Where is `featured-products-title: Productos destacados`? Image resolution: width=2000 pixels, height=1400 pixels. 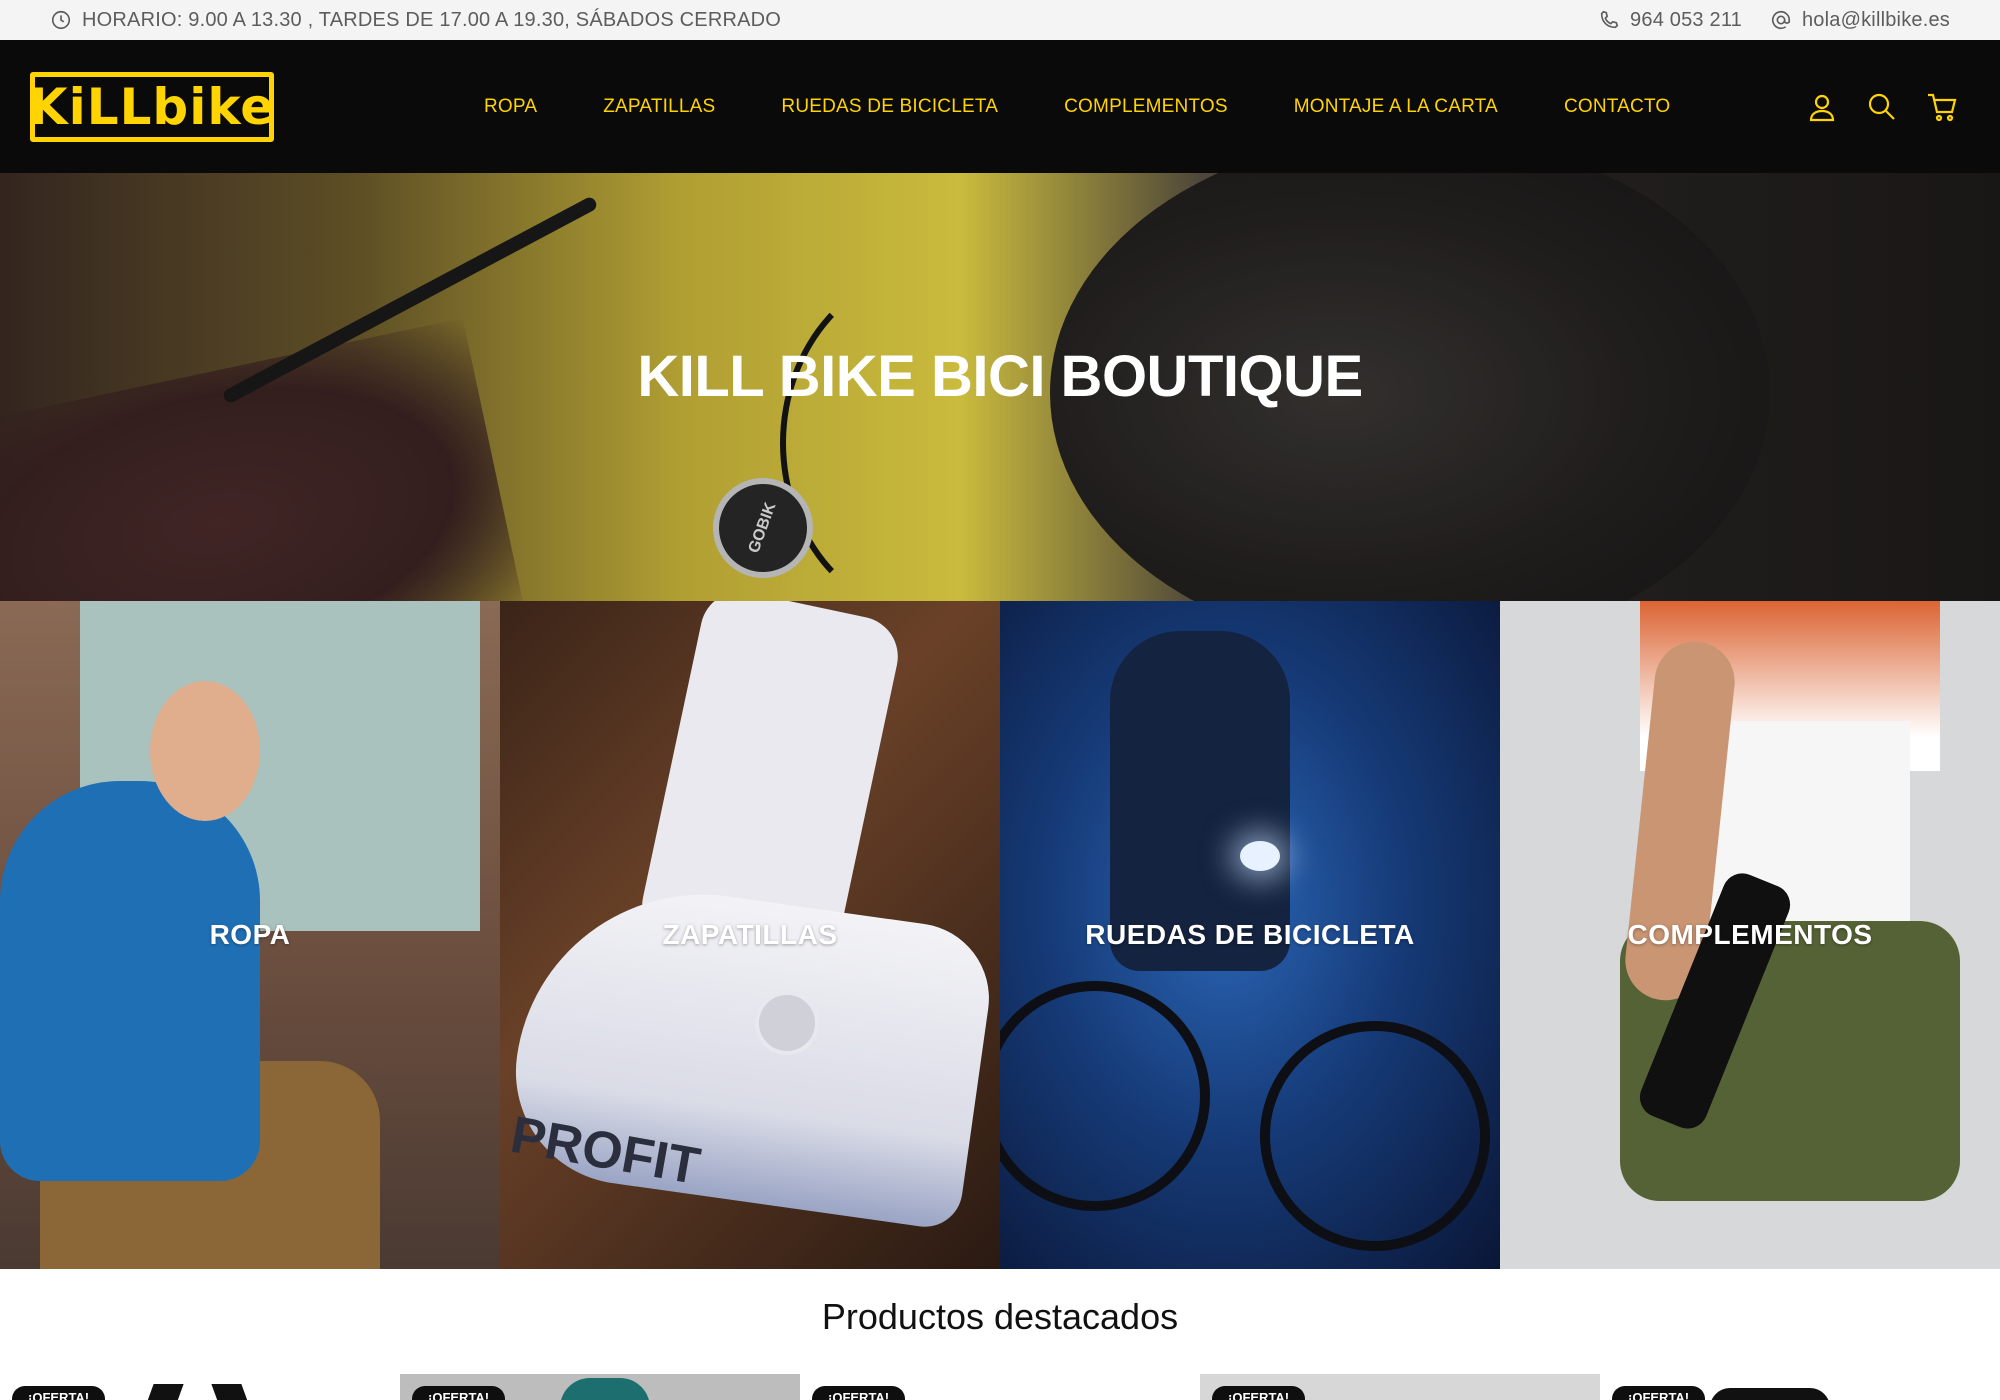 featured-products-title: Productos destacados is located at coordinates (1000, 1316).